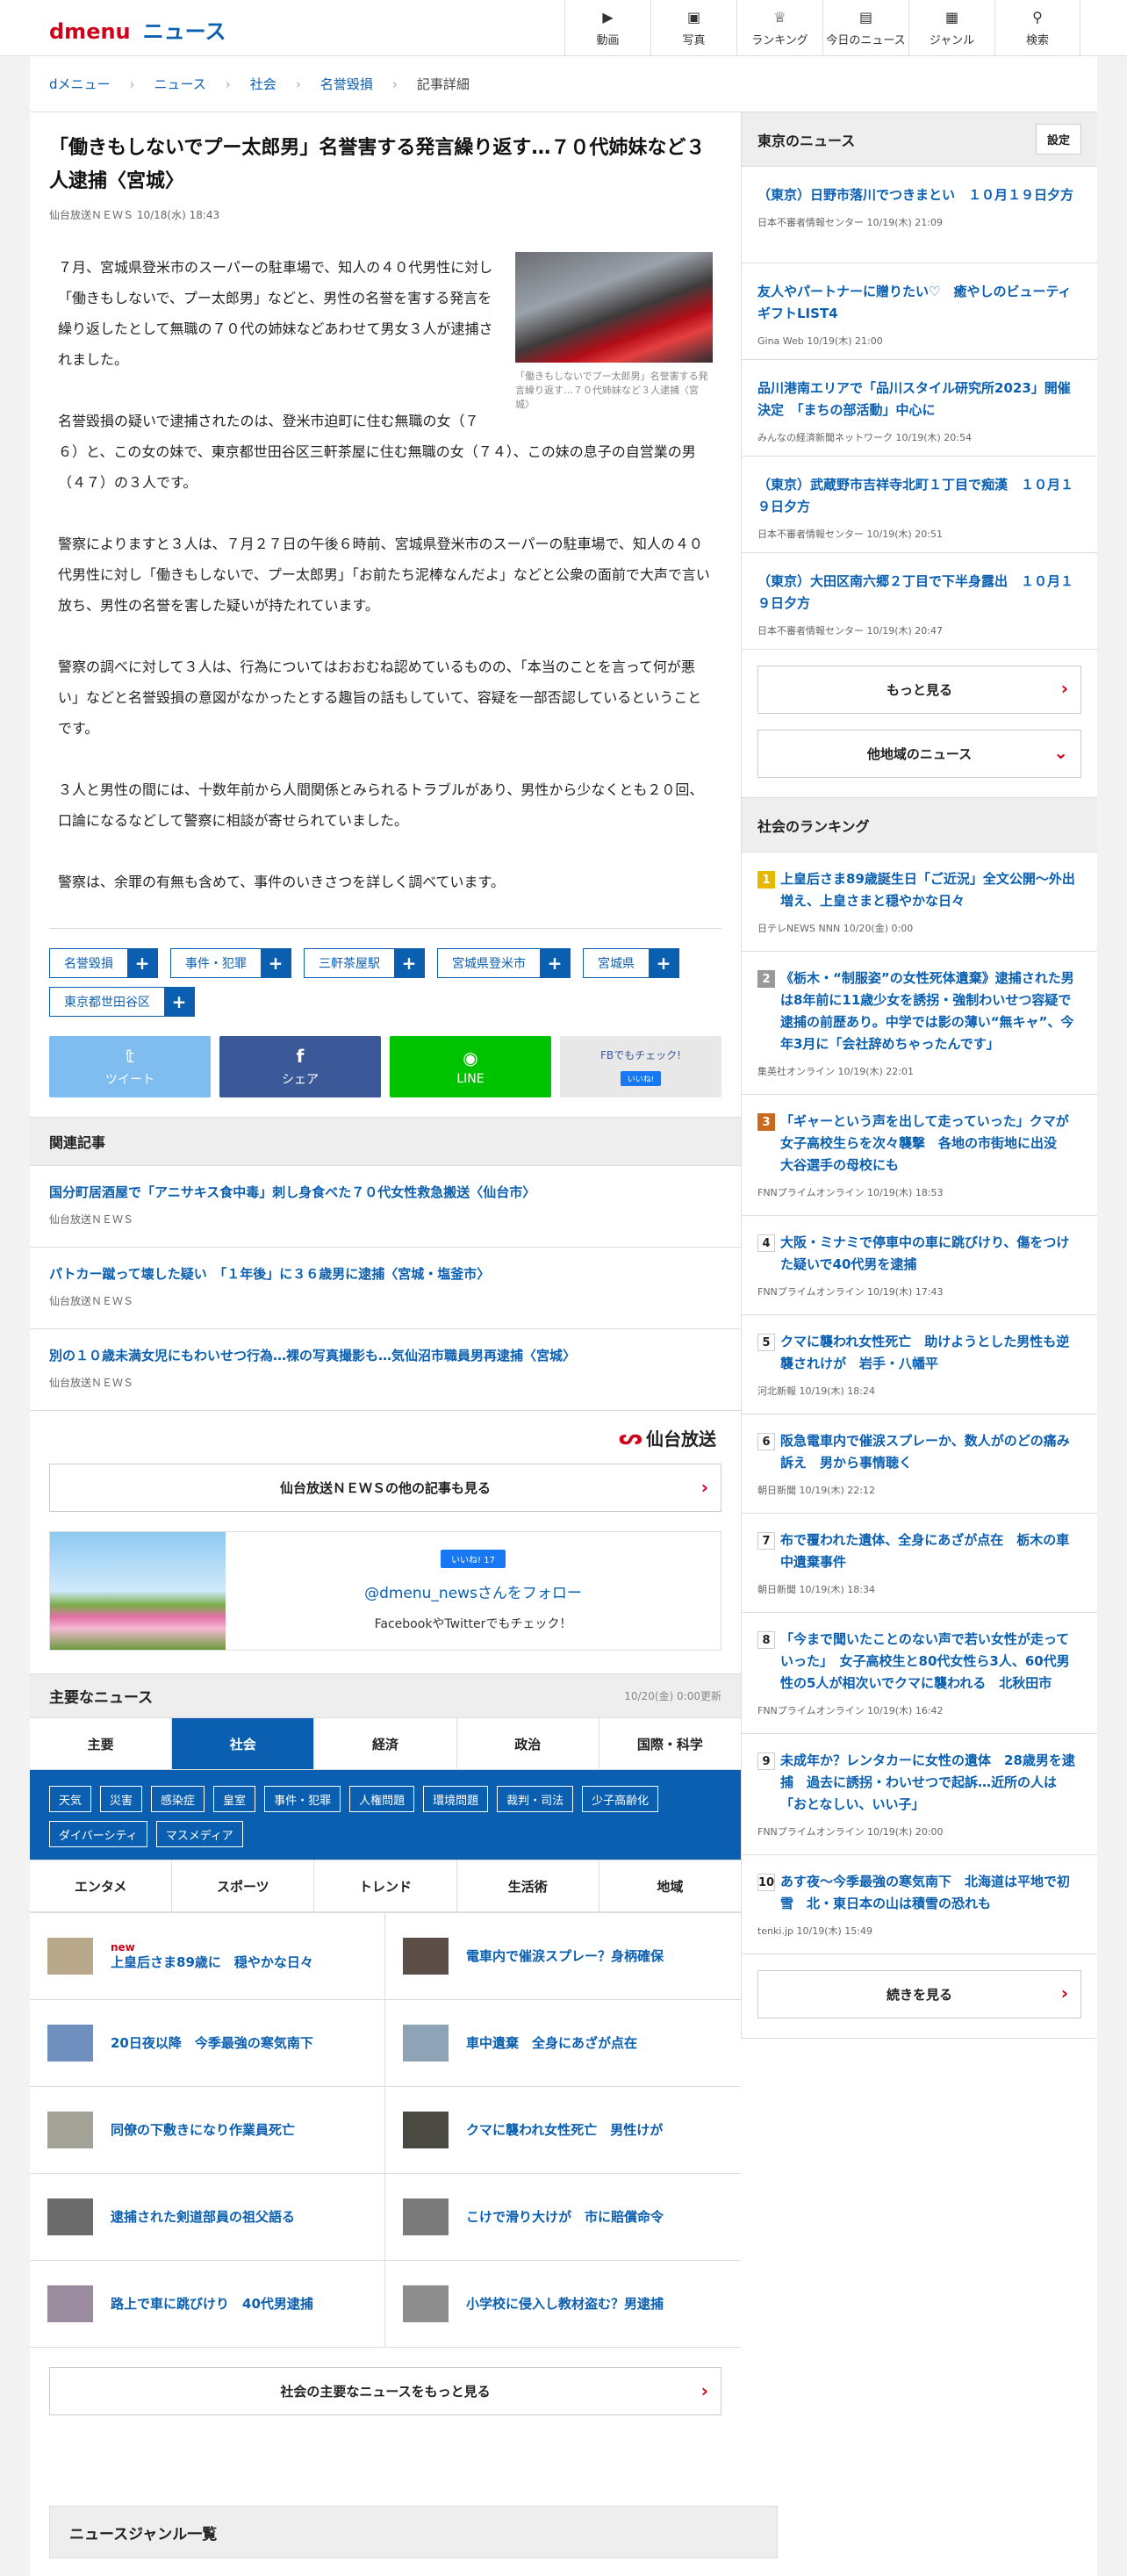  Describe the element at coordinates (865, 28) in the screenshot. I see `nav-today: ▤ 今日のニュース` at that location.